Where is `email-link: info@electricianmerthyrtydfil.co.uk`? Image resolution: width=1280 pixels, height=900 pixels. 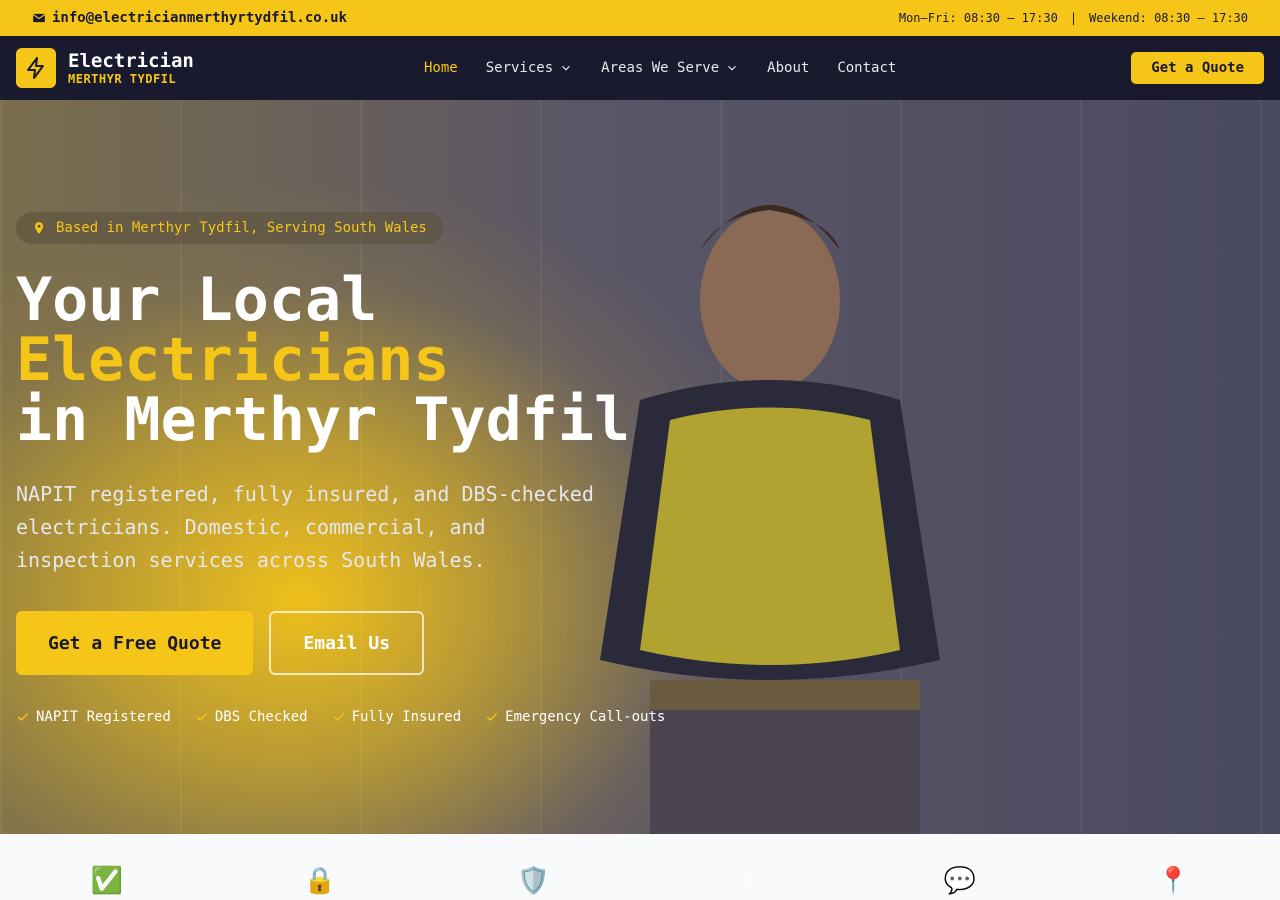
email-link: info@electricianmerthyrtydfil.co.uk is located at coordinates (189, 18).